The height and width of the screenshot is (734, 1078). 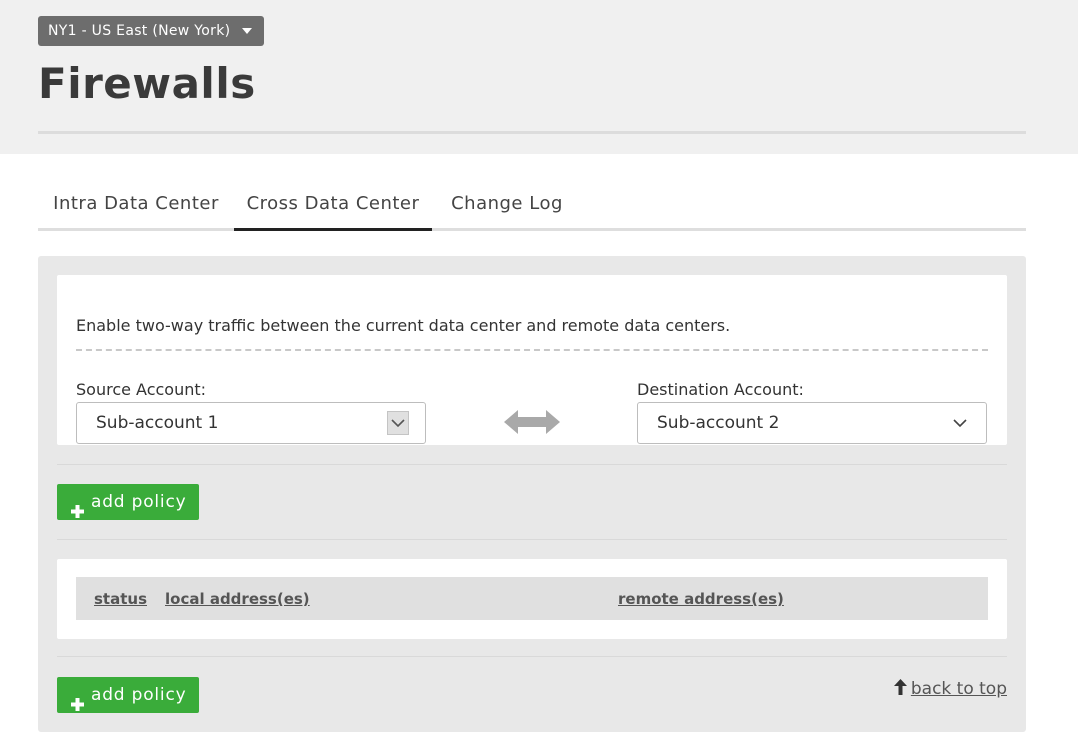 What do you see at coordinates (718, 423) in the screenshot?
I see `destination-account-value: Sub-account 2` at bounding box center [718, 423].